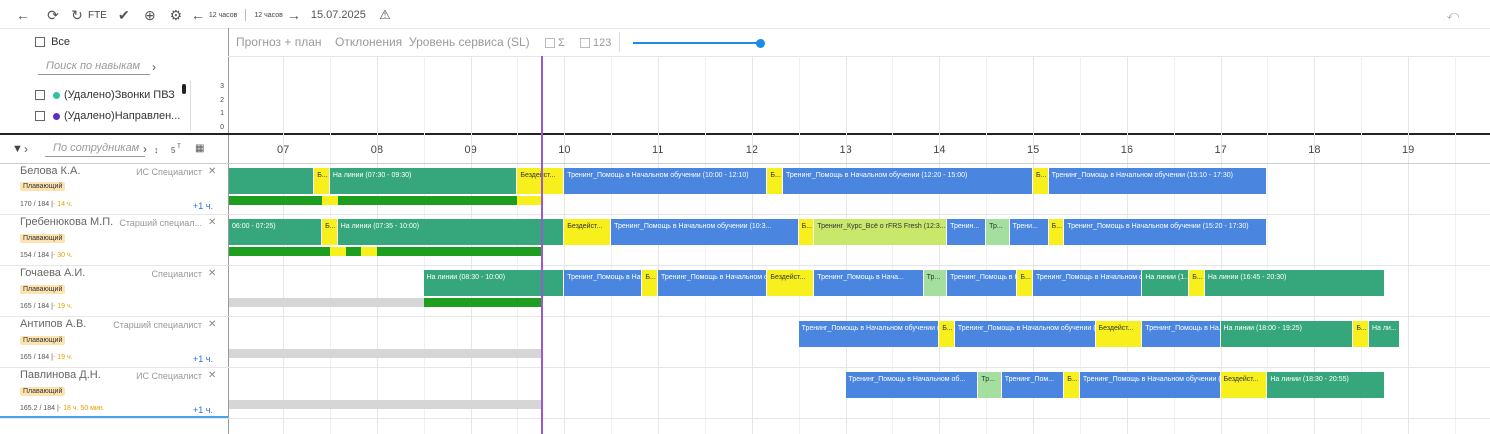 The image size is (1490, 434). I want to click on prev-arrow-icon: ←, so click(198, 15).